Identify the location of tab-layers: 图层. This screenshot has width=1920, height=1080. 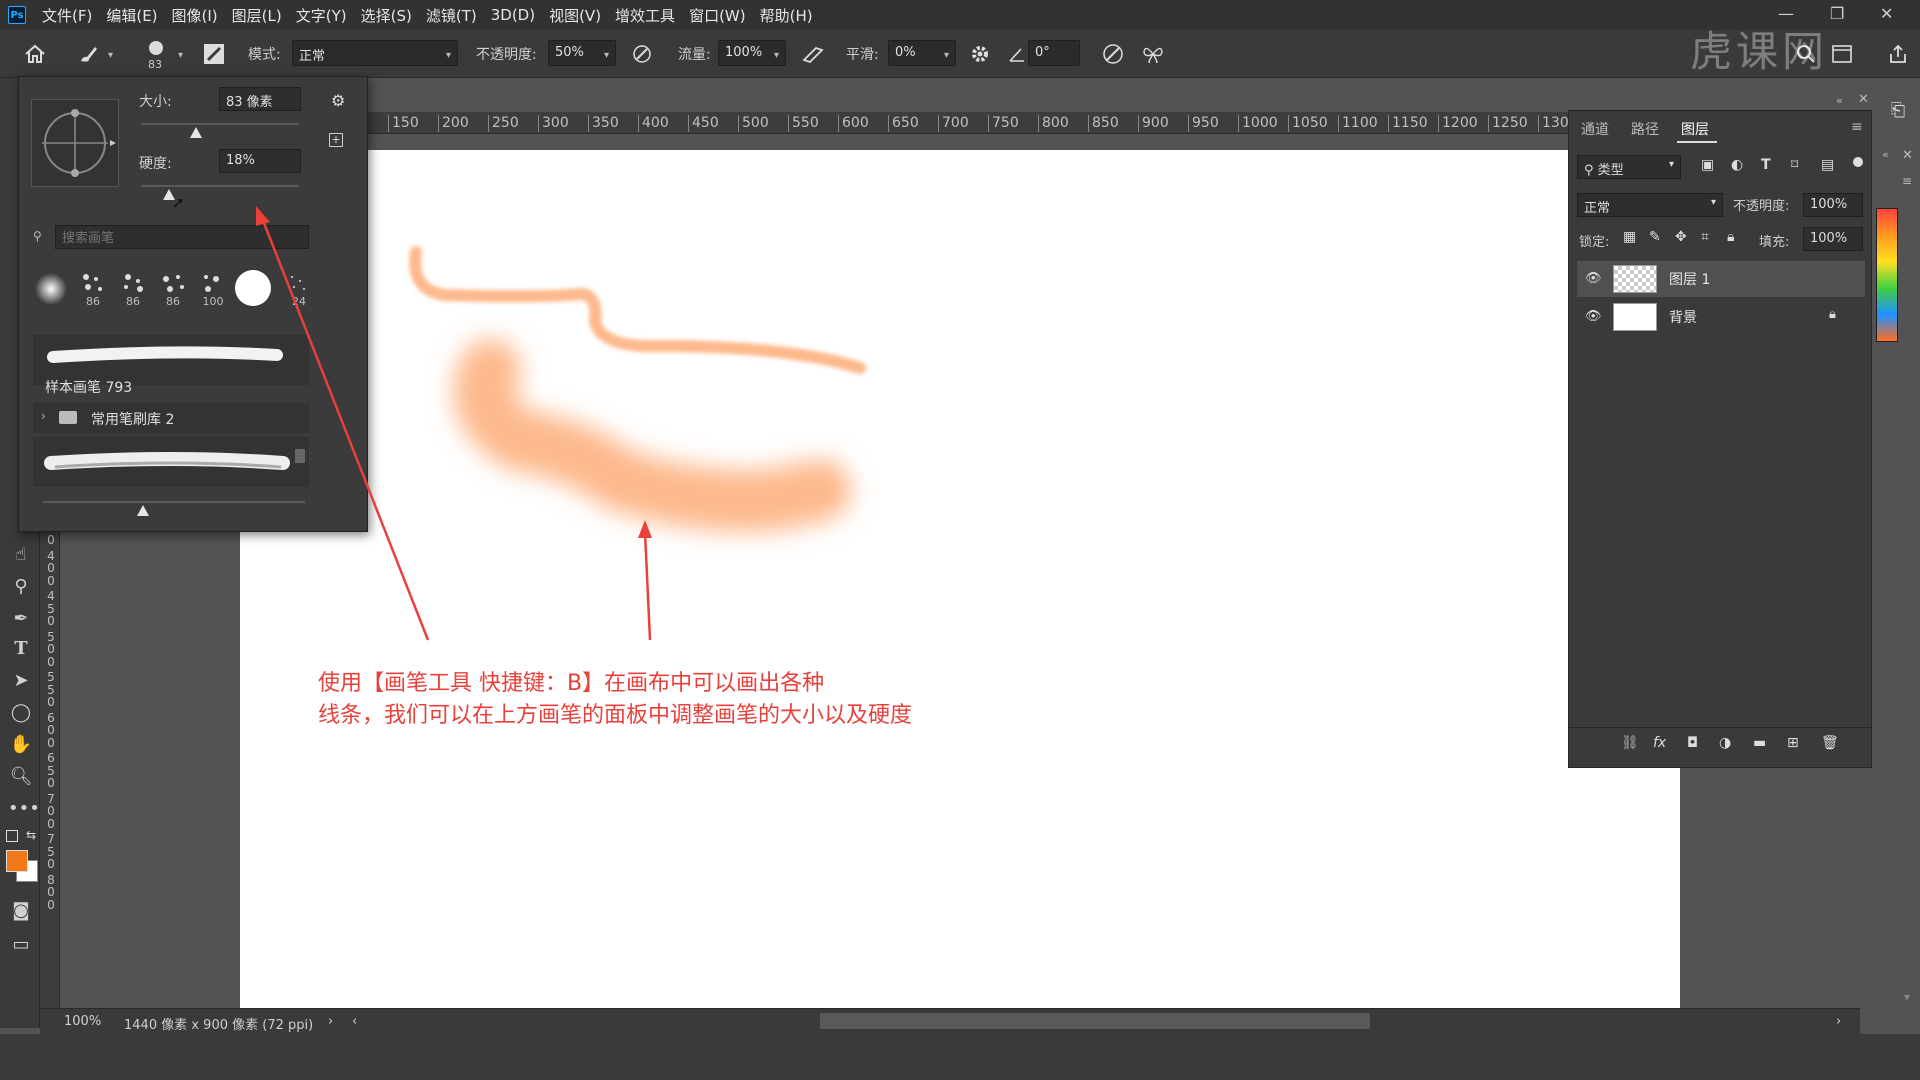
(1695, 129).